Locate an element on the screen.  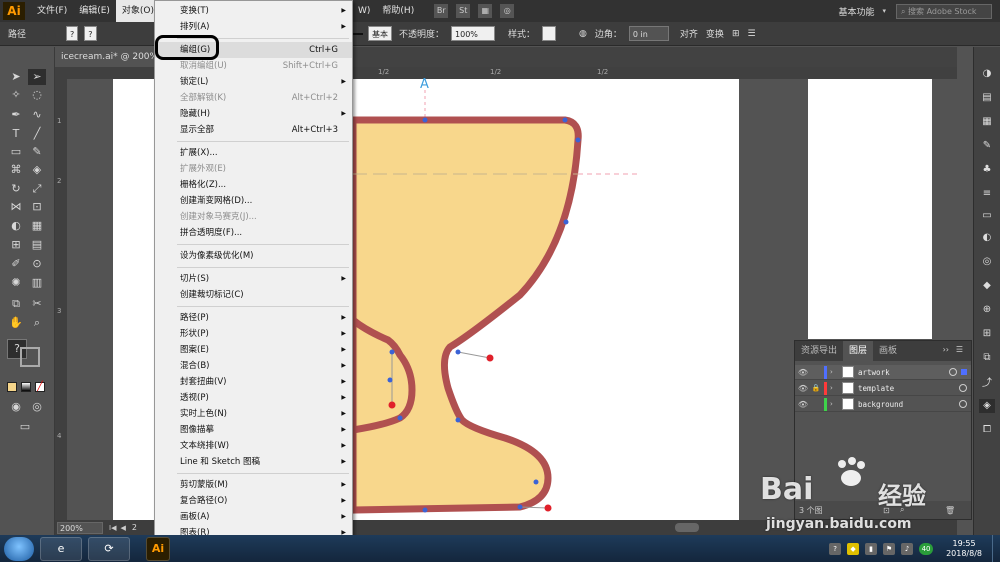
first-page-icon: I◀ is located at coordinates (112, 528).